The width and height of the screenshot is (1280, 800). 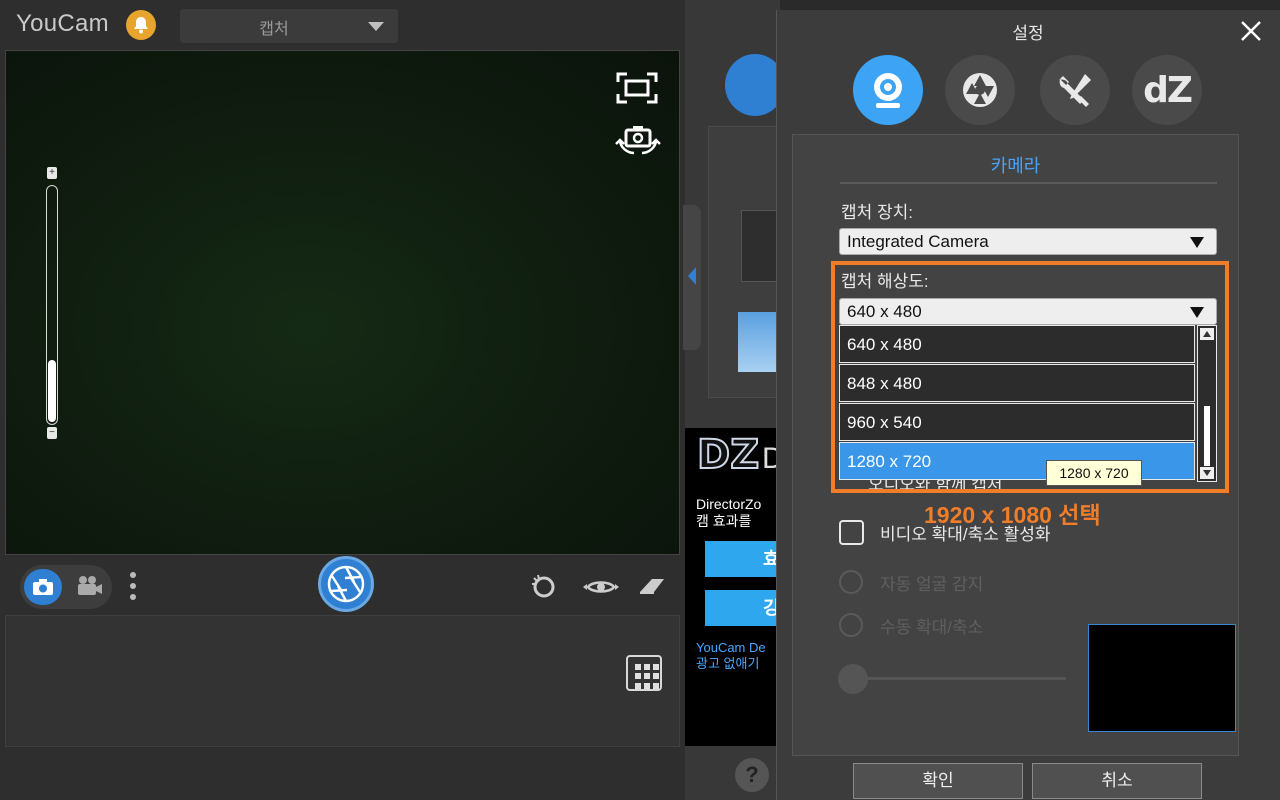 What do you see at coordinates (1028, 33) in the screenshot?
I see `dialog-title: 설정` at bounding box center [1028, 33].